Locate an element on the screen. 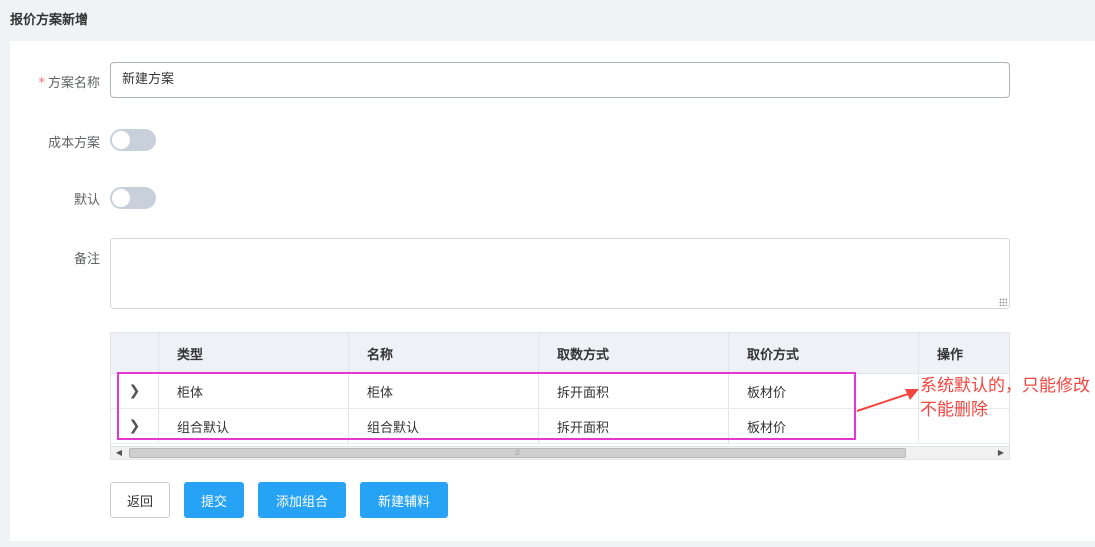 The height and width of the screenshot is (547, 1095). annotation-arrow-icon is located at coordinates (887, 400).